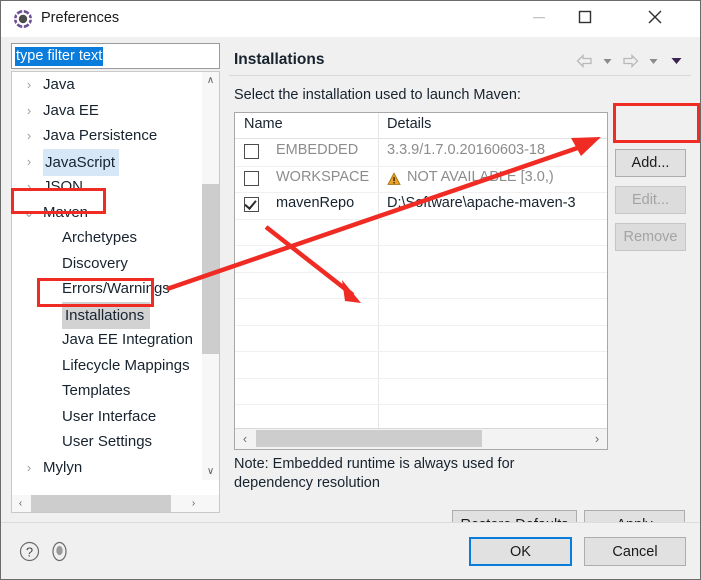 The image size is (701, 580). What do you see at coordinates (107, 111) in the screenshot?
I see `tree-item-java-ee: › Java EE` at bounding box center [107, 111].